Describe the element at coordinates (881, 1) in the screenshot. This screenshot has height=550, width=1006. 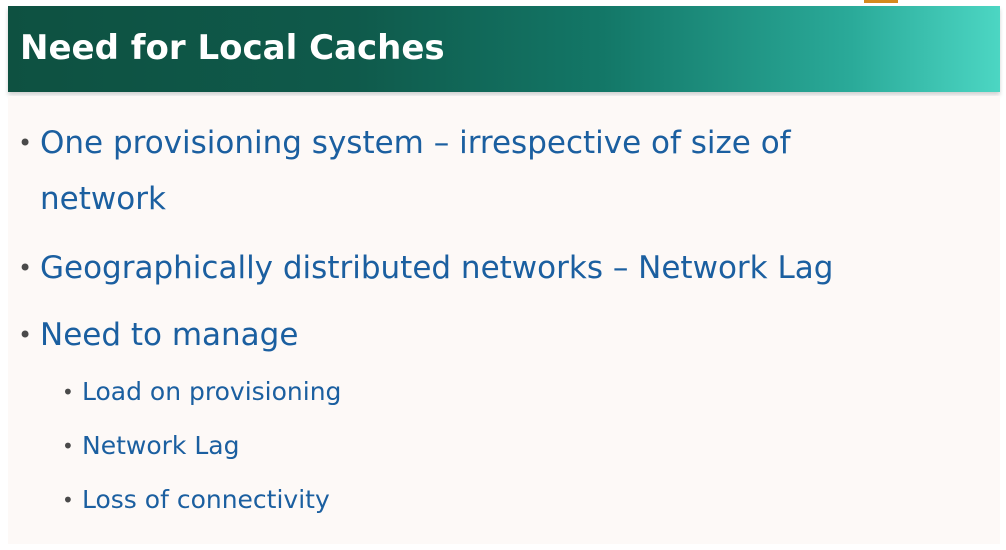
I see `corner-accent-mark` at that location.